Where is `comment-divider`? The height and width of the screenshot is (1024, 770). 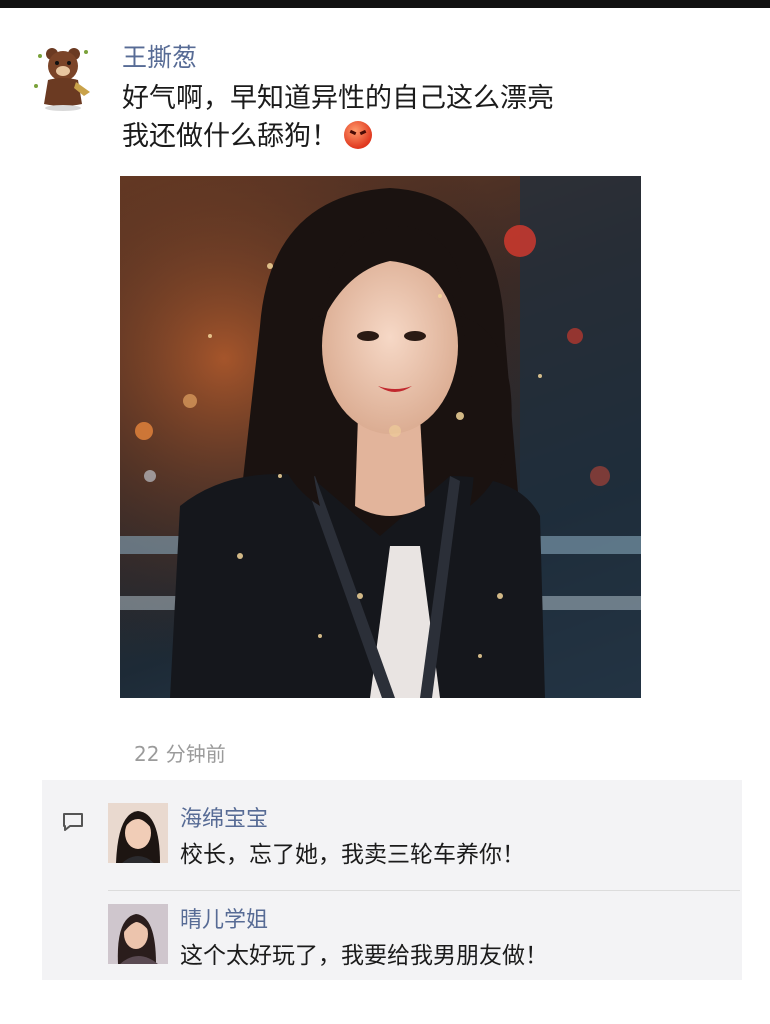 comment-divider is located at coordinates (424, 890).